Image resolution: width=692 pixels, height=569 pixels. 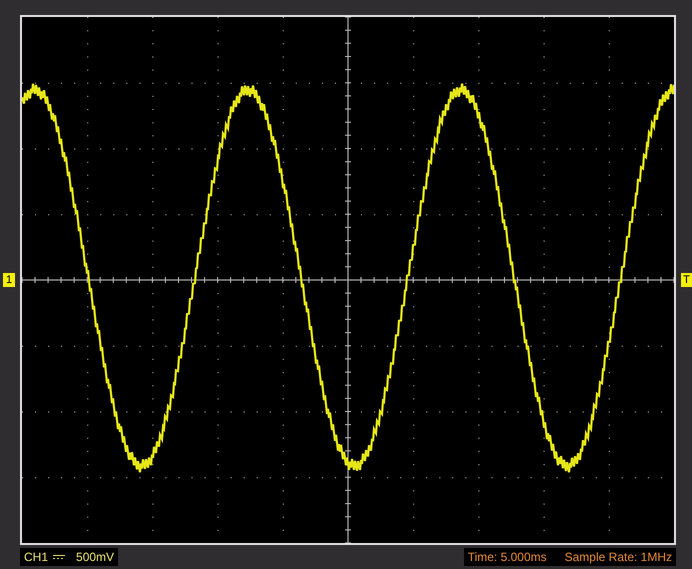 What do you see at coordinates (36, 557) in the screenshot?
I see `channel-name: CH1` at bounding box center [36, 557].